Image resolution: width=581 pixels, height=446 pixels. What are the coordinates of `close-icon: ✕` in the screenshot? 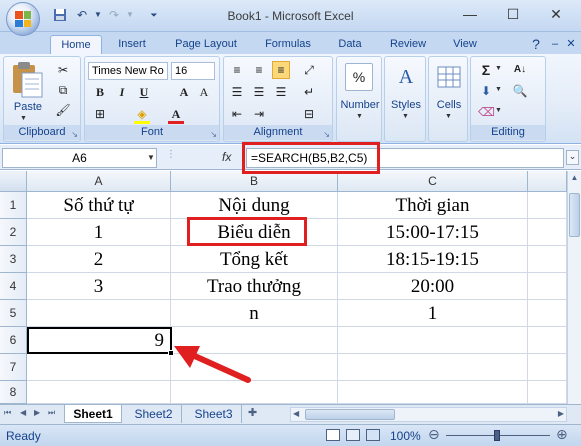 It's located at (556, 14).